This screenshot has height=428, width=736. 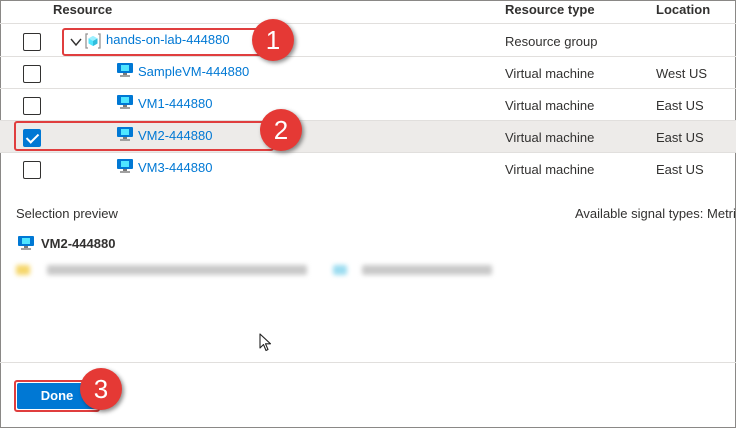 What do you see at coordinates (368, 105) in the screenshot?
I see `table-row: VM1-444880 Virtual machine East US` at bounding box center [368, 105].